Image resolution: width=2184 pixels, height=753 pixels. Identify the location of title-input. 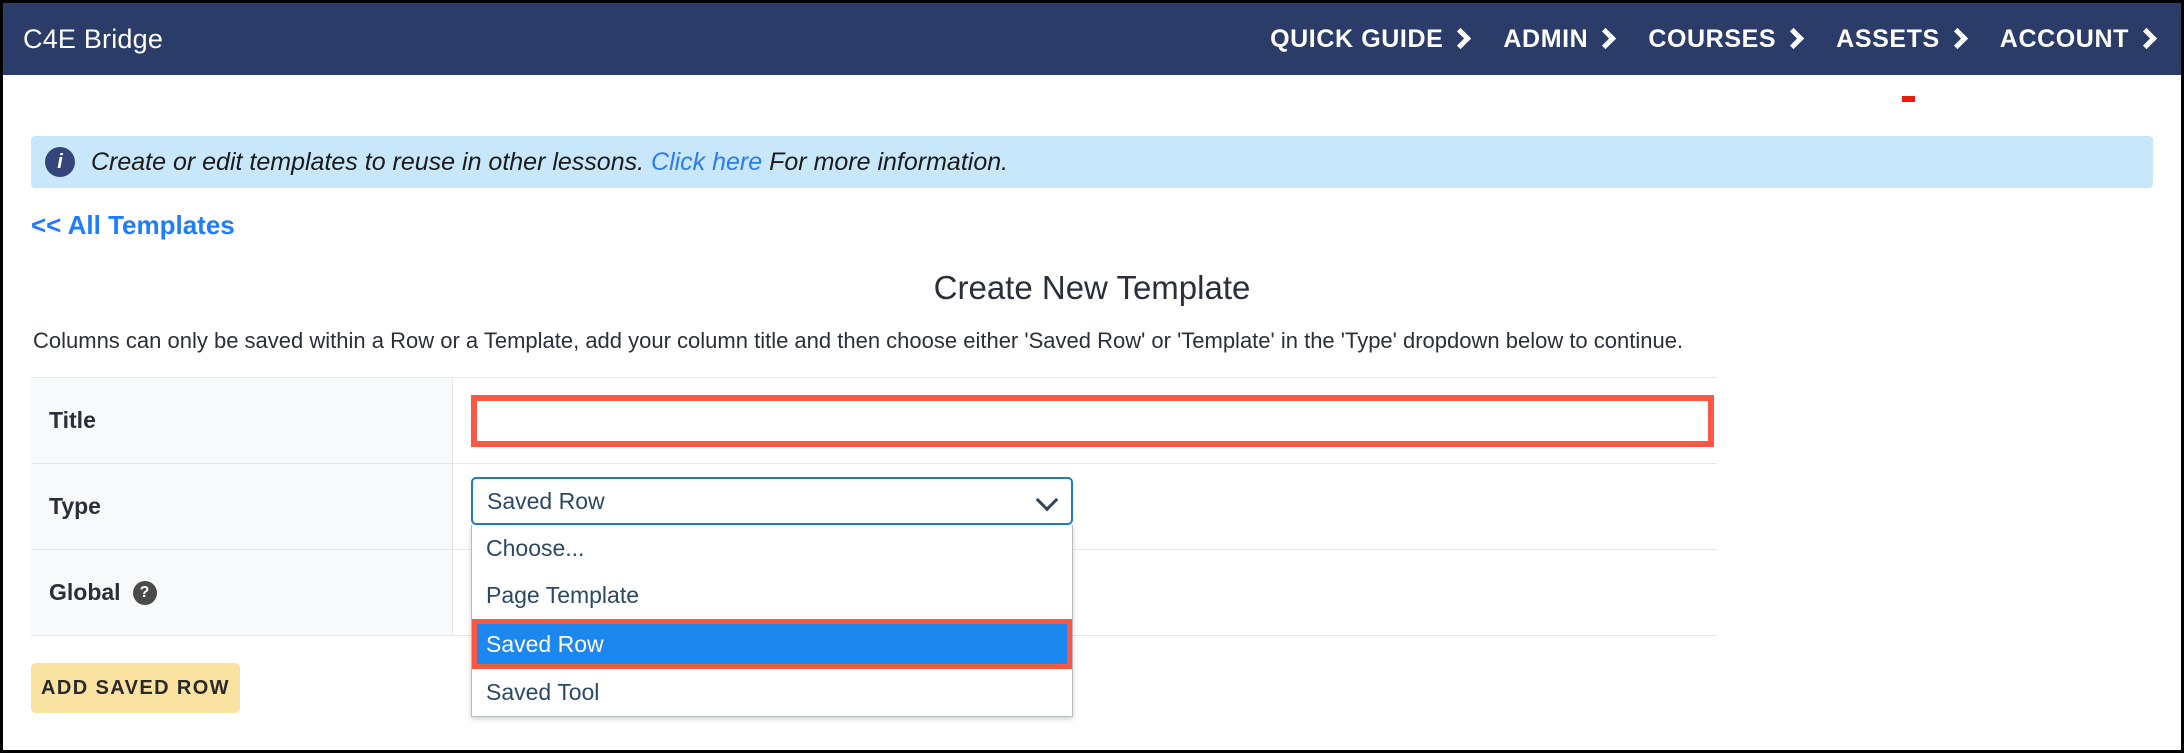
(1092, 421).